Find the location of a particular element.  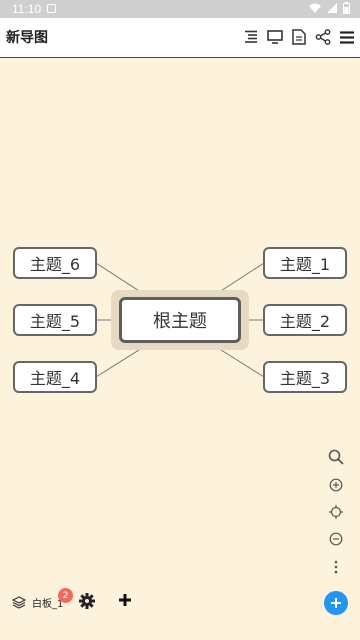

topic-label-6: 主题_6 is located at coordinates (55, 264).